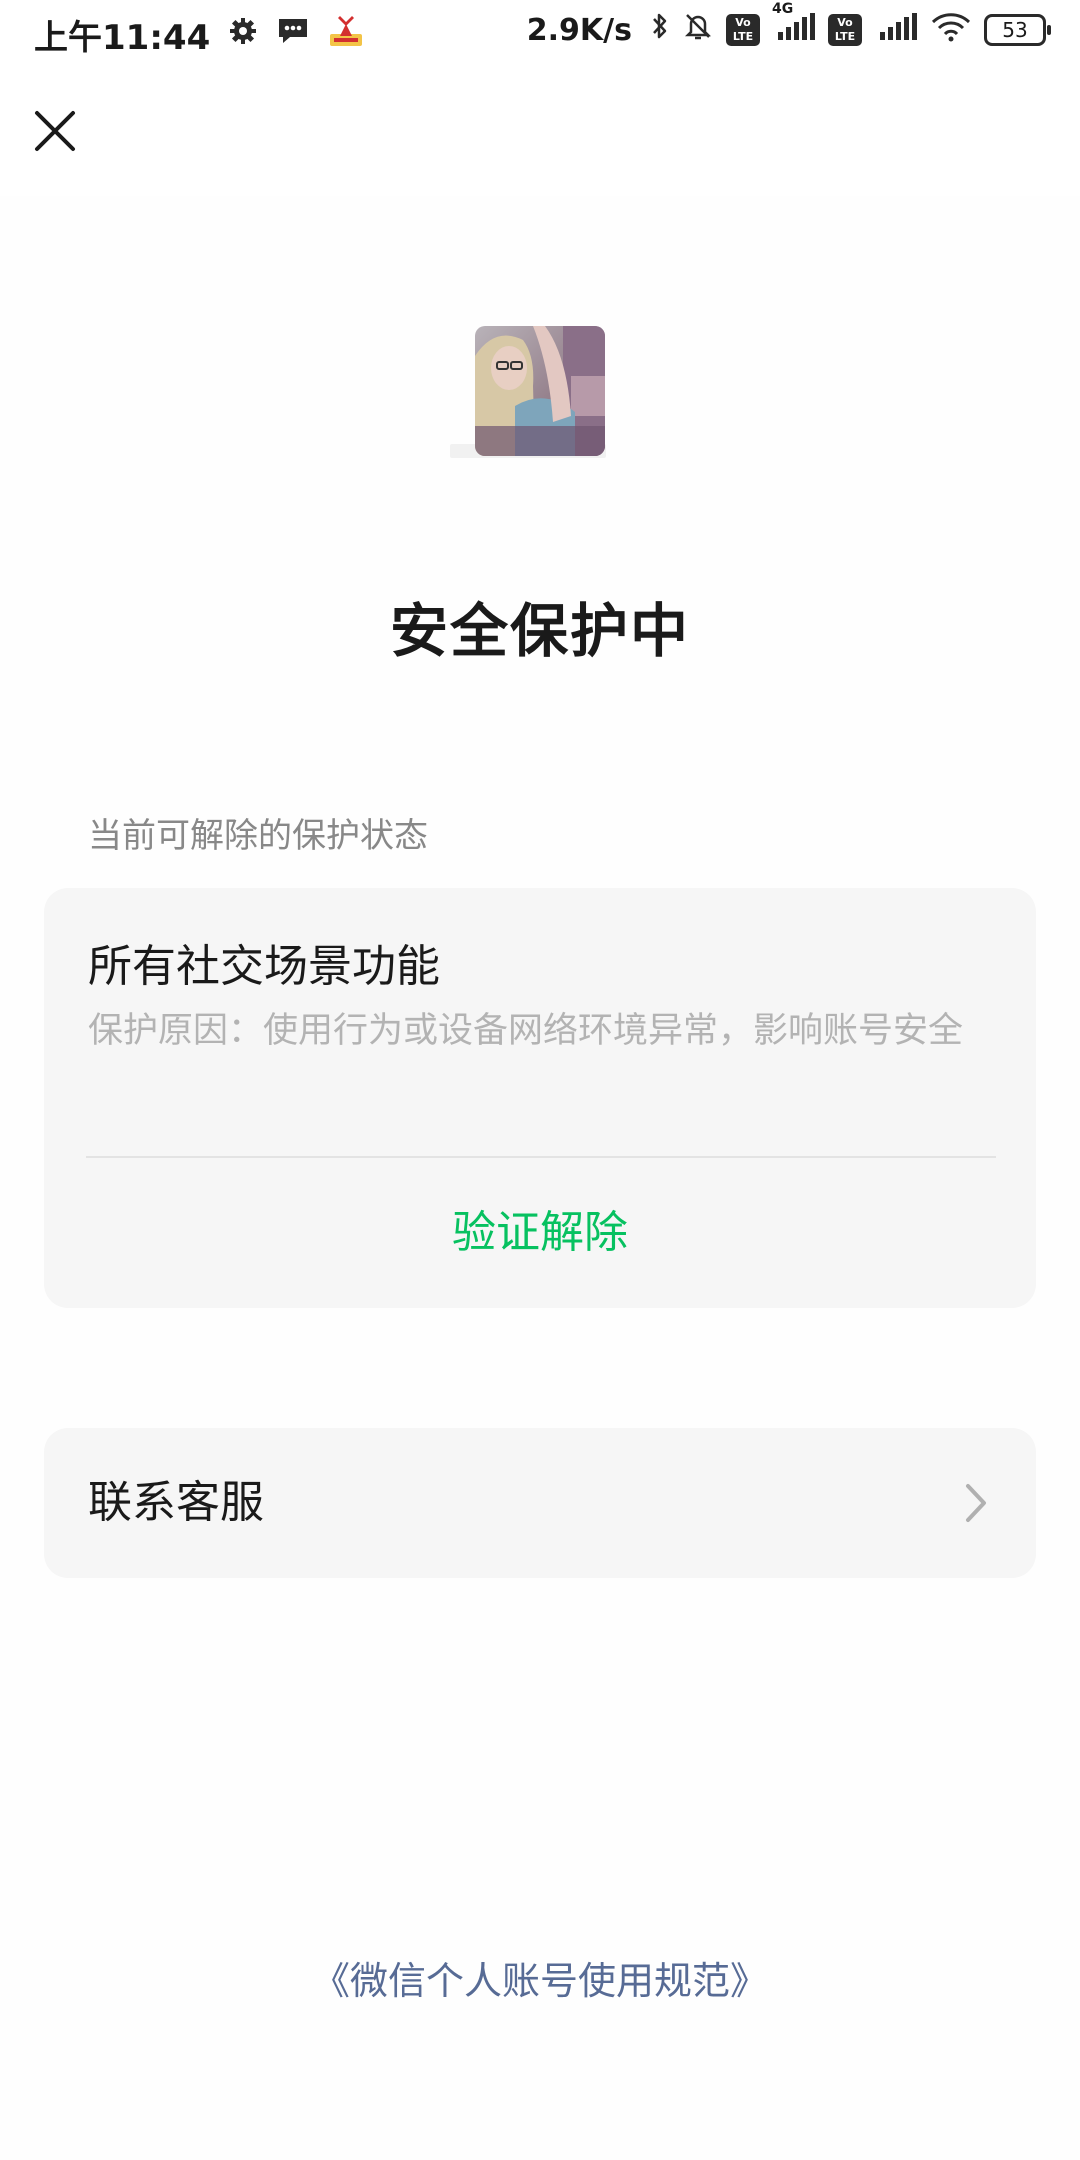 Image resolution: width=1080 pixels, height=2160 pixels. I want to click on verify-unlock-button: 验证解除, so click(540, 1233).